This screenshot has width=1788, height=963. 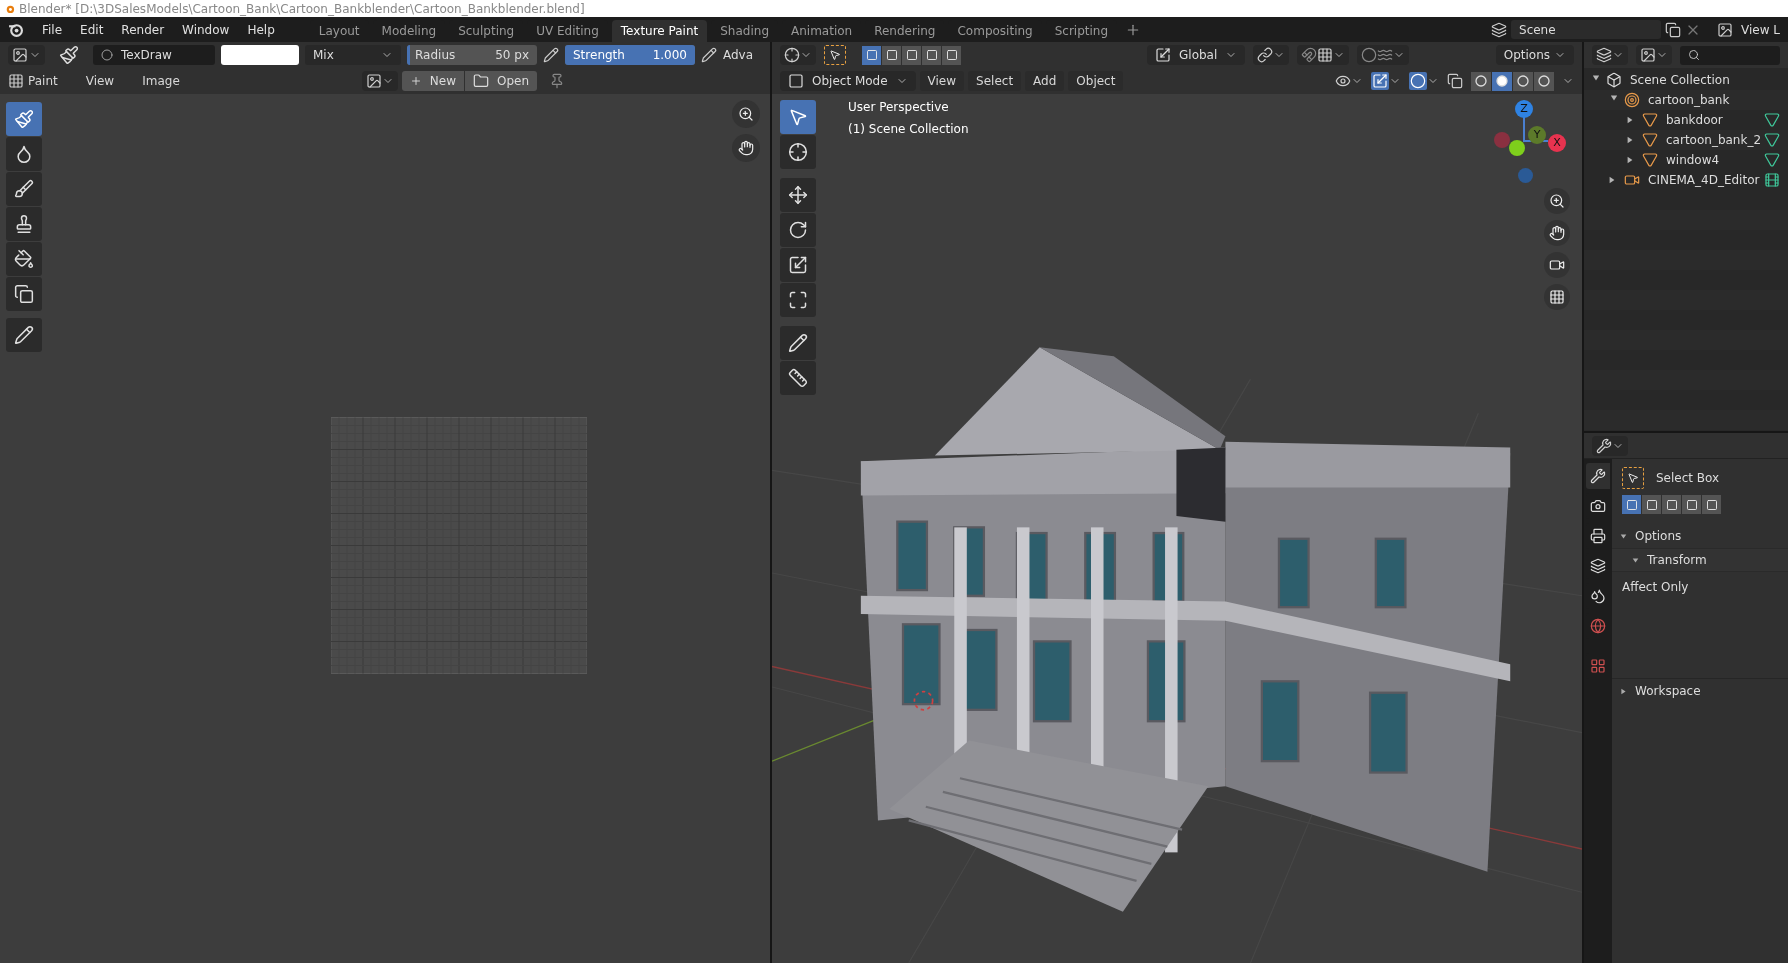 I want to click on scene-field: Scene, so click(x=1586, y=29).